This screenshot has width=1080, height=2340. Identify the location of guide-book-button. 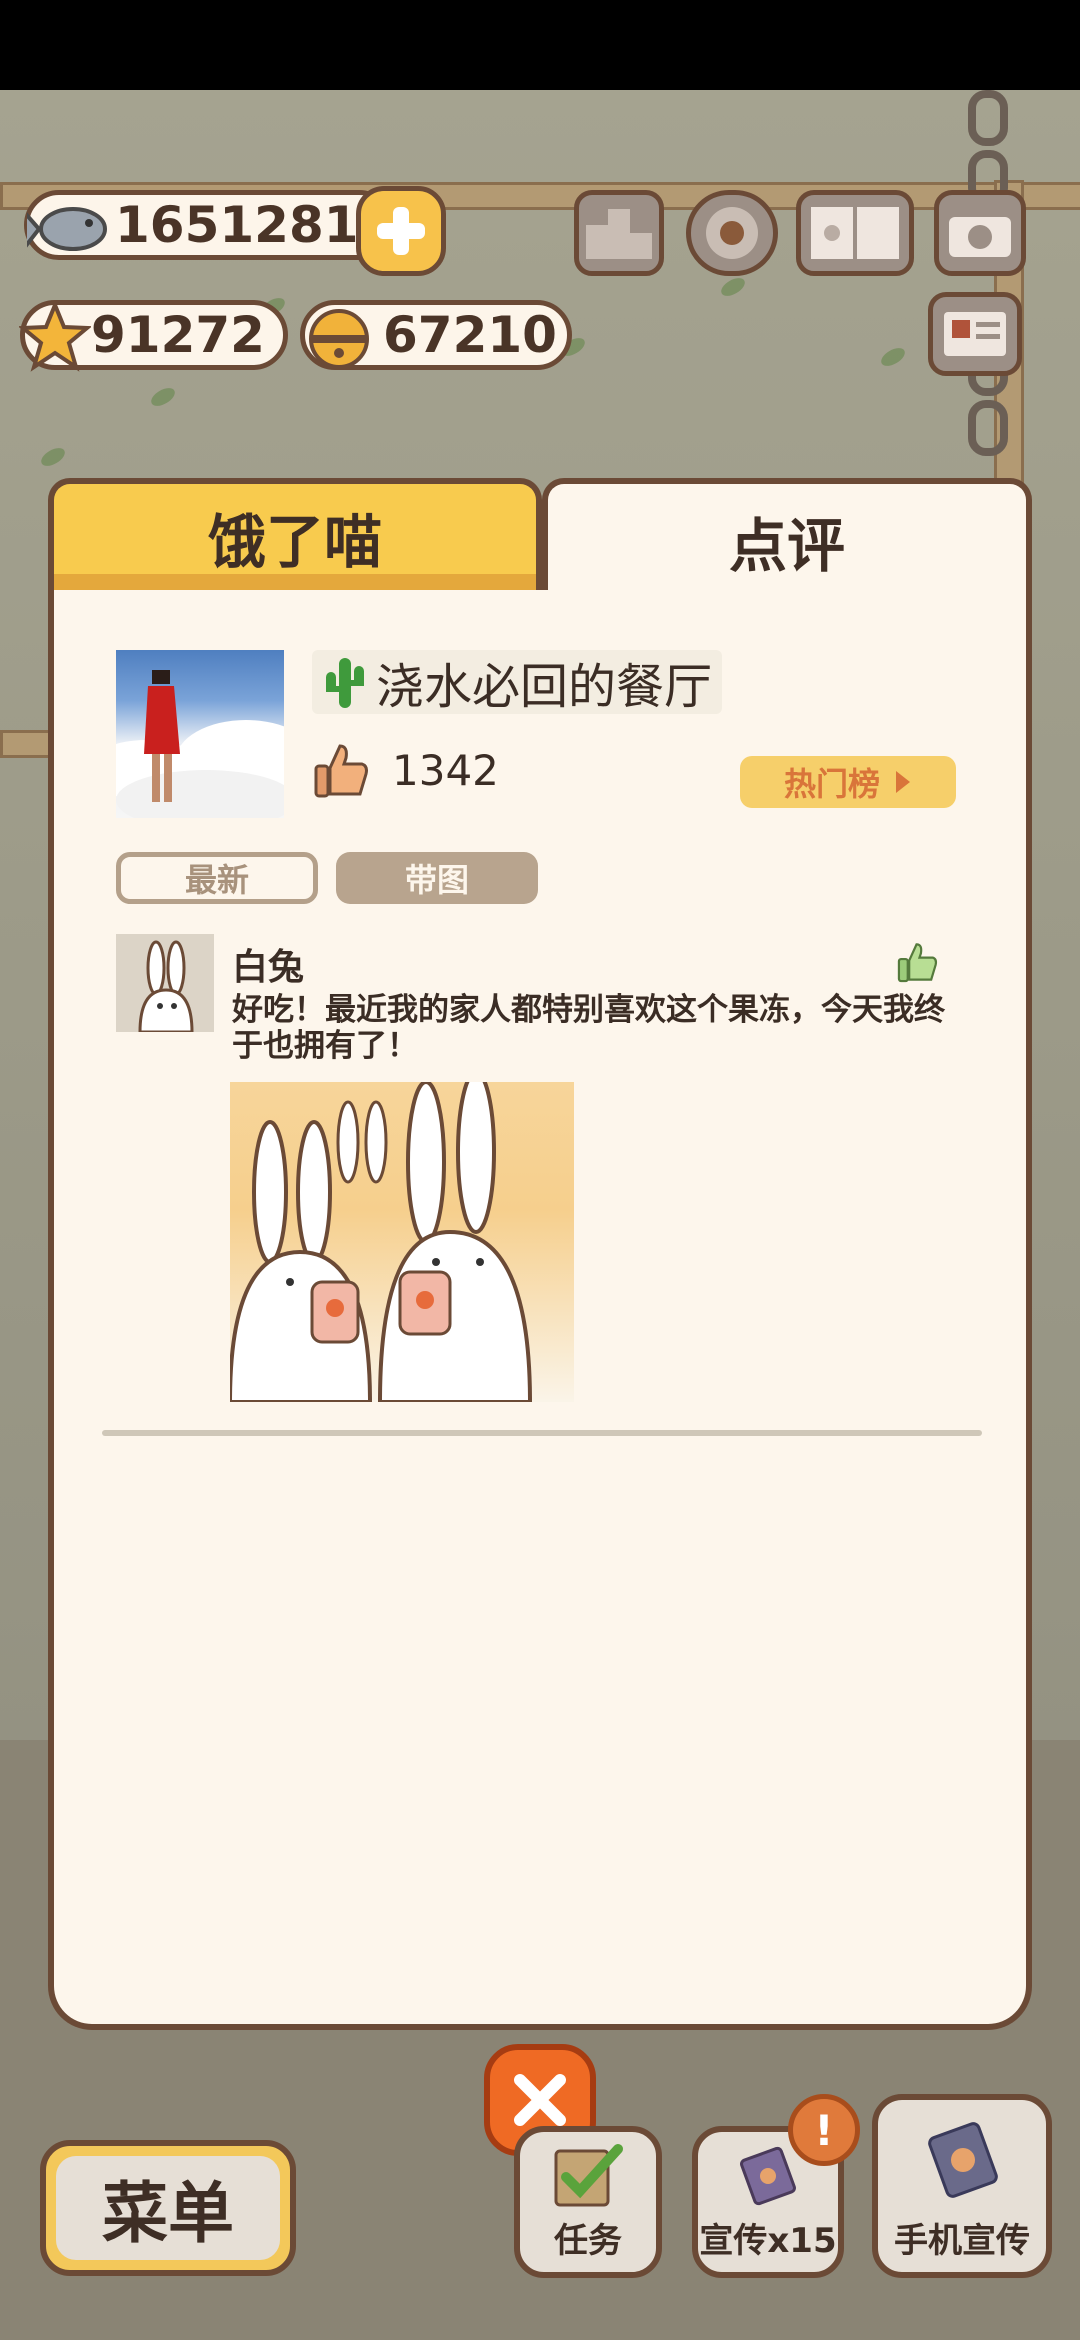
(855, 233).